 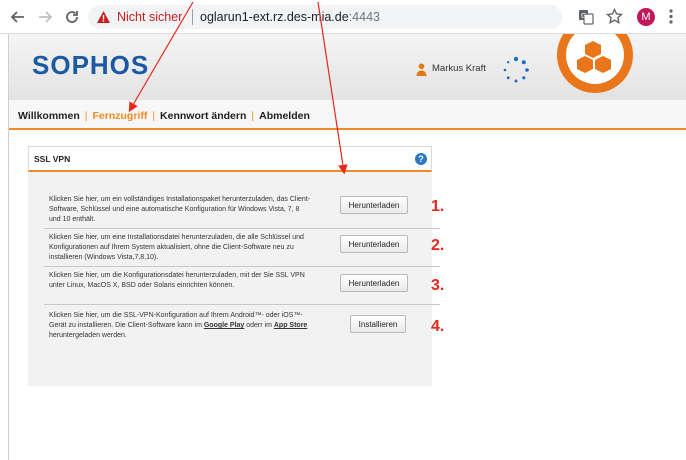 I want to click on step-number: 2., so click(x=438, y=245).